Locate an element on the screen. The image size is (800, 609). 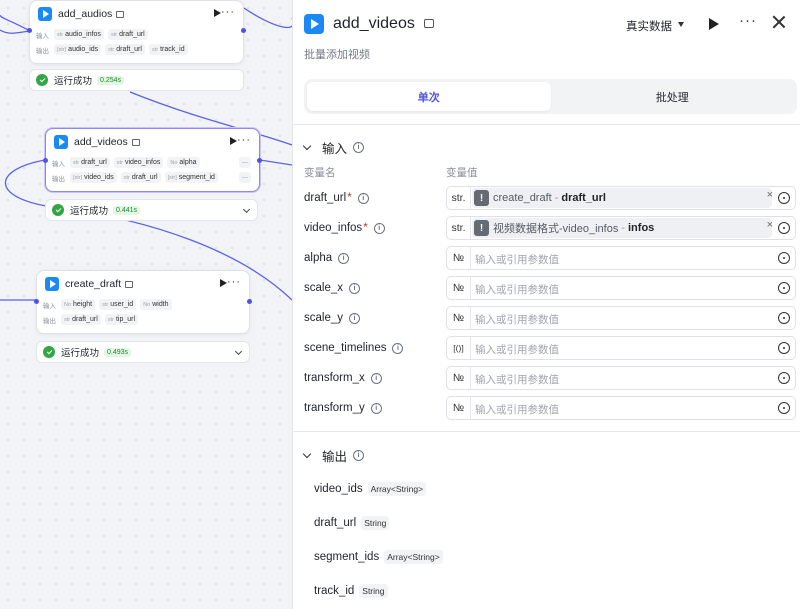
caret-down-icon is located at coordinates (681, 24).